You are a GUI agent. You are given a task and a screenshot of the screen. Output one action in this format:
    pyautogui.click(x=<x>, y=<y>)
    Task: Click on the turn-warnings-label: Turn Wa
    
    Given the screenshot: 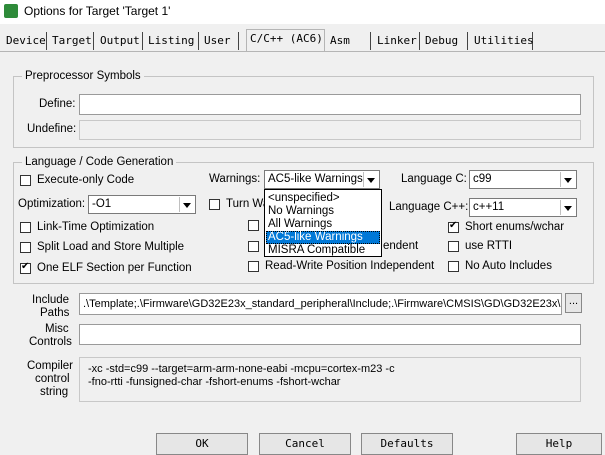 What is the action you would take?
    pyautogui.click(x=248, y=204)
    